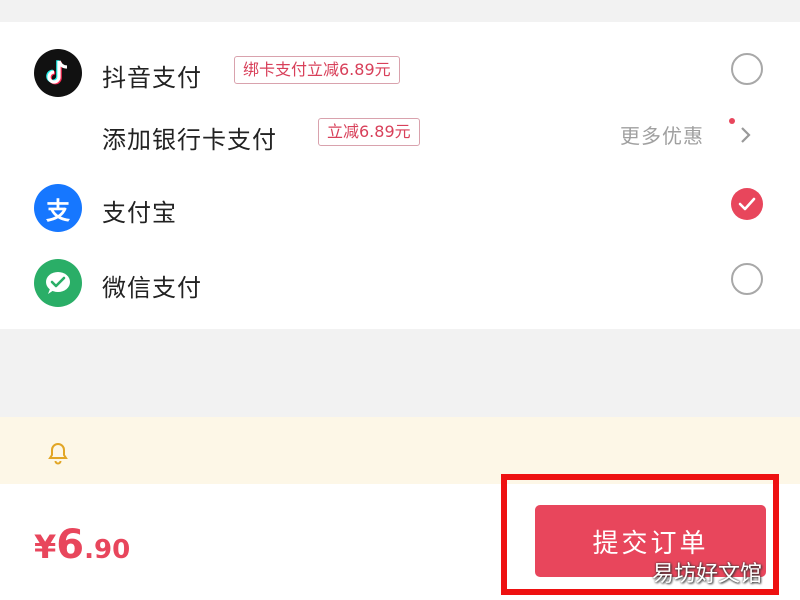 This screenshot has height=600, width=800. What do you see at coordinates (369, 132) in the screenshot?
I see `promo-tag: 立减6.89元` at bounding box center [369, 132].